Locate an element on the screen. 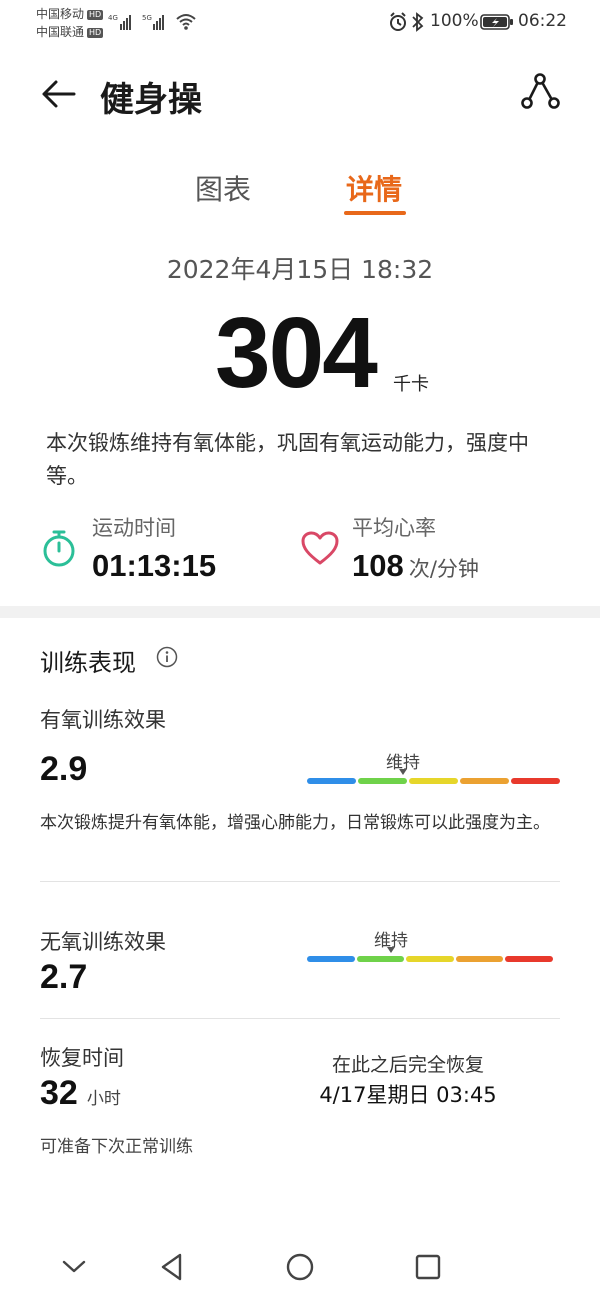 This screenshot has width=600, height=1300. aerobic-description: 本次锻炼提升有氧体能，增强心肺能力，日常锻炼可以此强度为主。 is located at coordinates (295, 823).